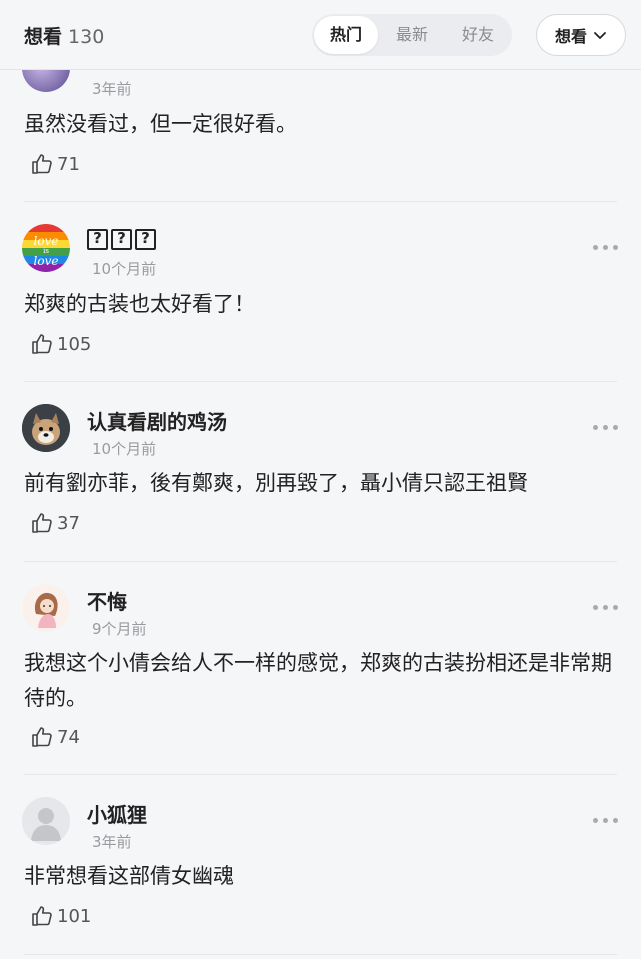 The image size is (641, 959). Describe the element at coordinates (139, 304) in the screenshot. I see `comment-text: 郑爽的古装也太好看了！` at that location.